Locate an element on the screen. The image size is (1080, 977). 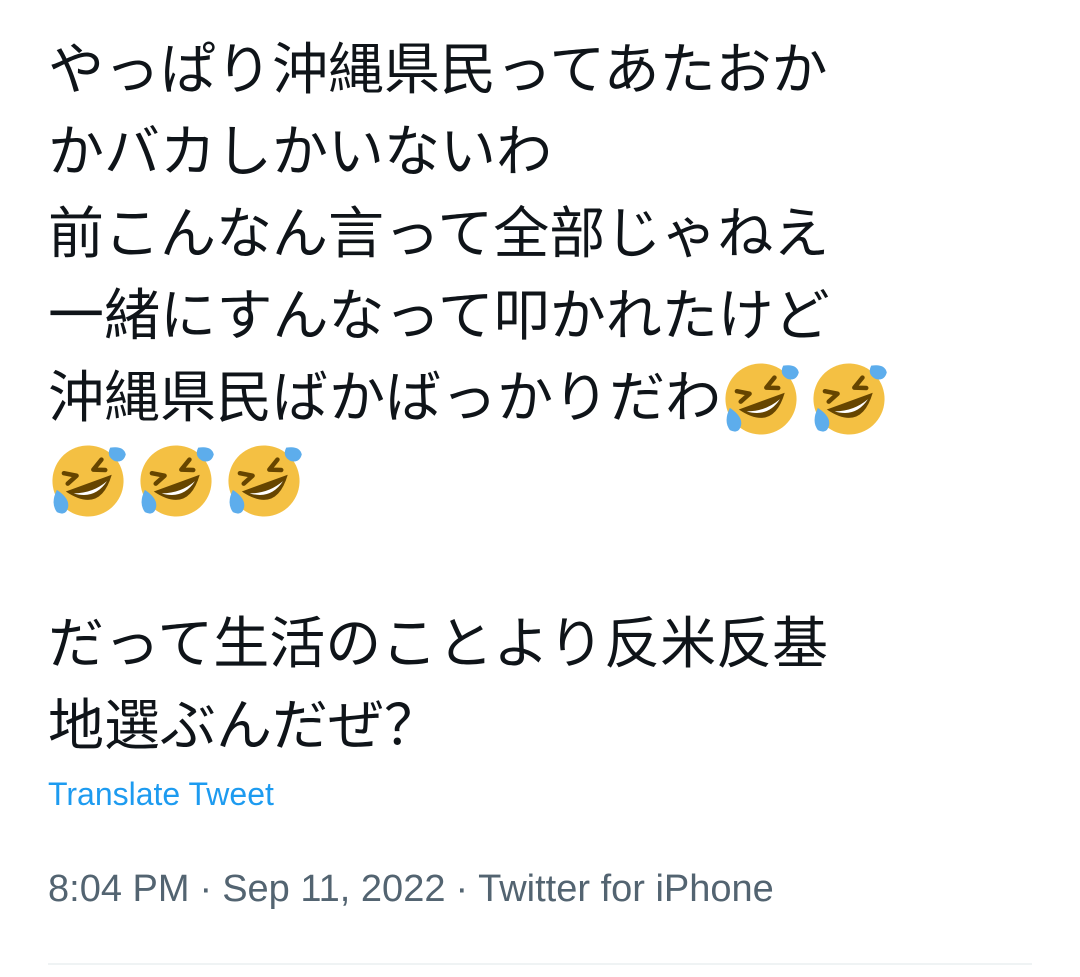
tweet-timestamp-date: Sep 11, 2022 is located at coordinates (333, 889).